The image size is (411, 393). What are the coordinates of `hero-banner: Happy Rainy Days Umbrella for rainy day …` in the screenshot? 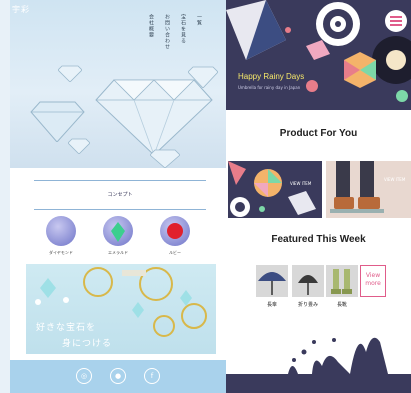 It's located at (318, 55).